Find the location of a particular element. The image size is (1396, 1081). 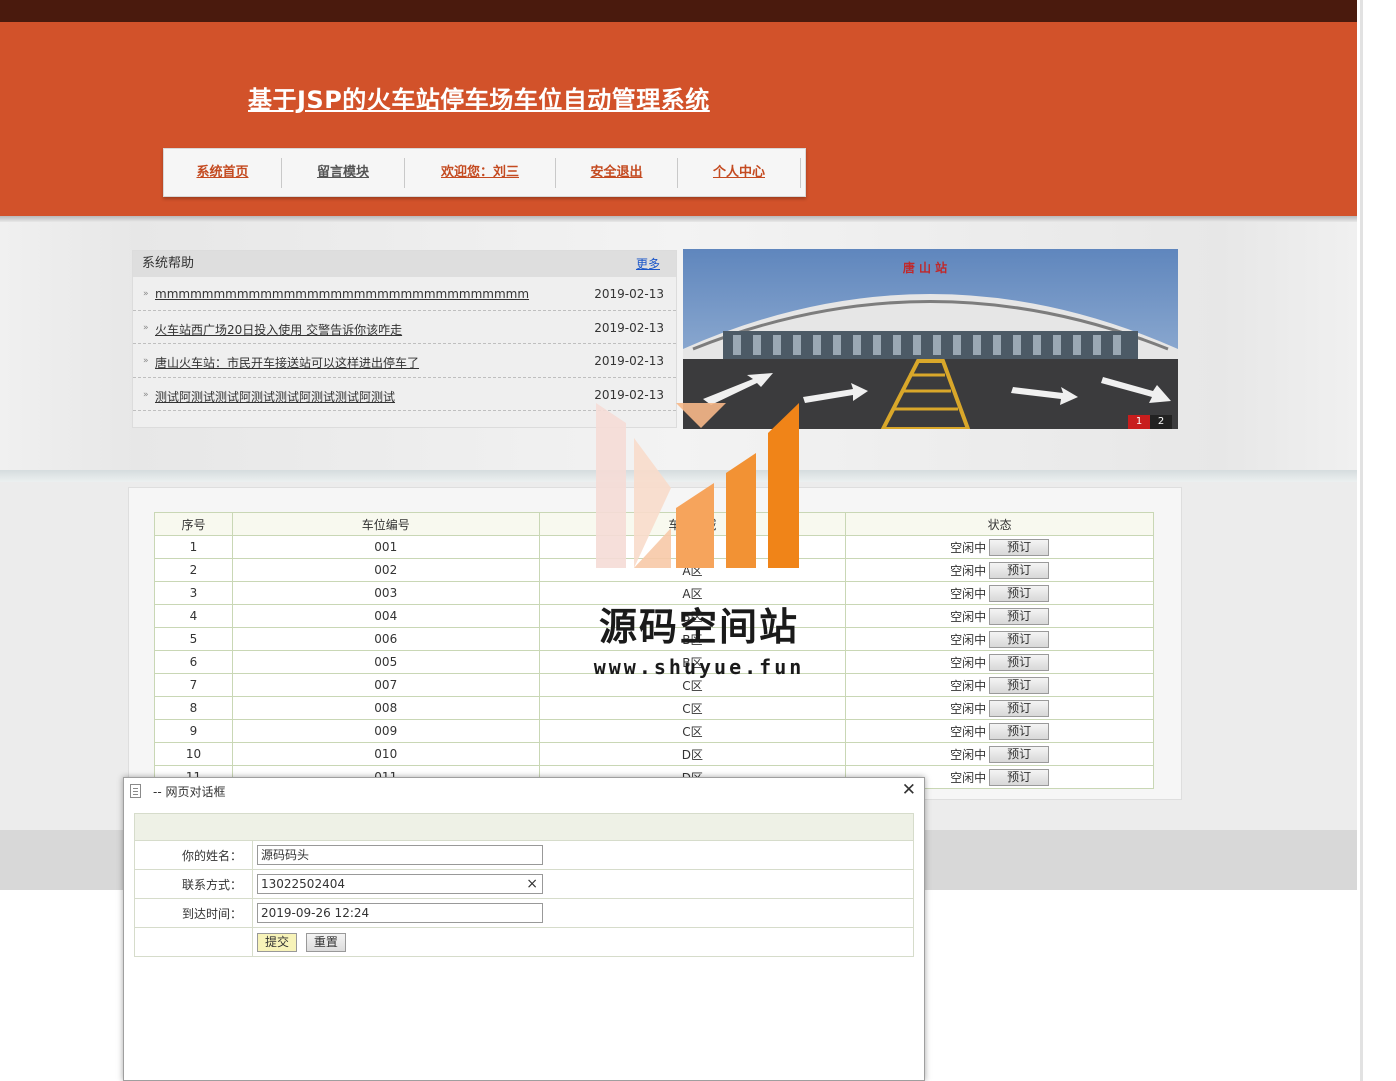

help-more-link: 更多 is located at coordinates (648, 264).